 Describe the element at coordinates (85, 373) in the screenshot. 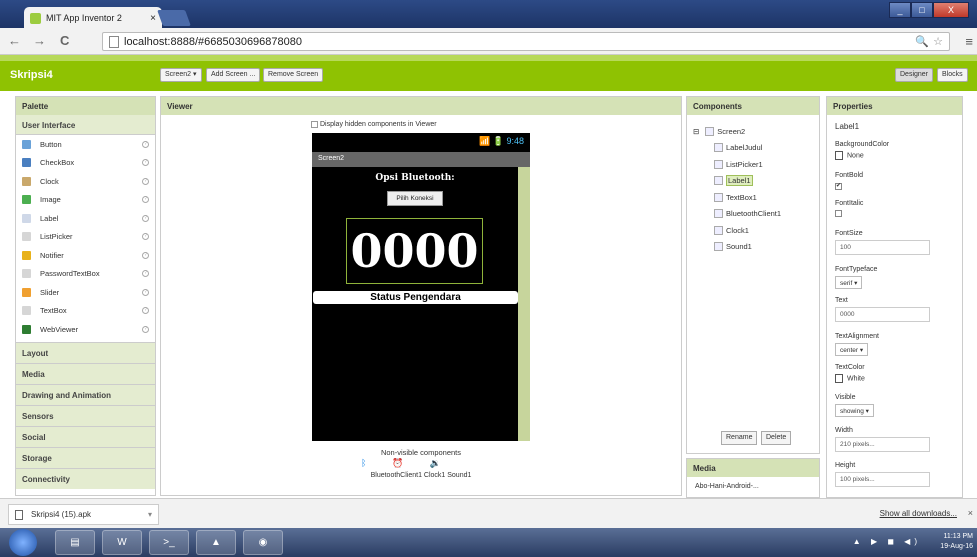

I see `palette-category: Media` at that location.